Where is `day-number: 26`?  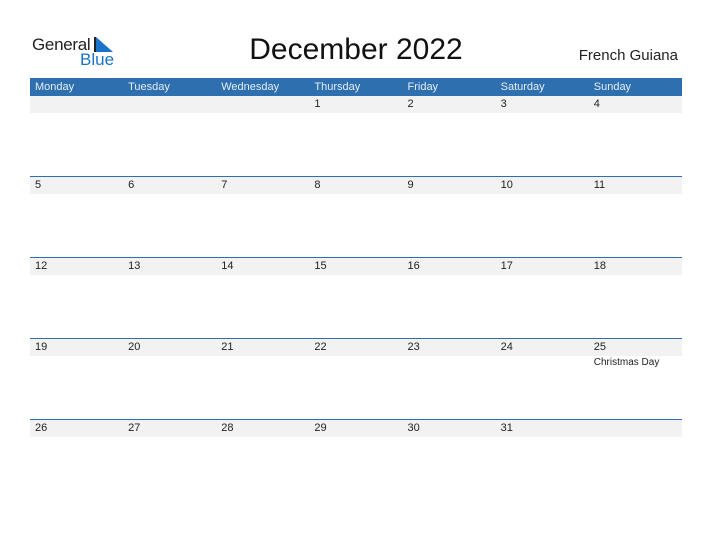 day-number: 26 is located at coordinates (41, 428).